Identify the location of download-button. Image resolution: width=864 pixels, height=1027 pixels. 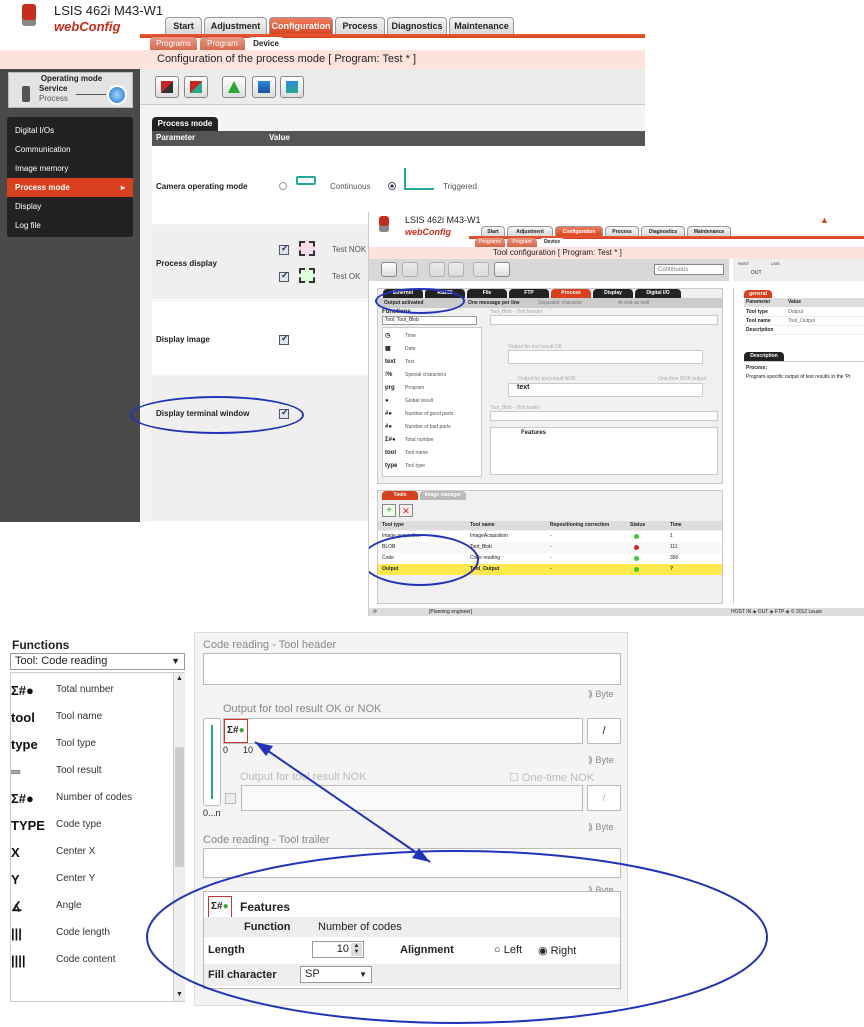
(292, 87).